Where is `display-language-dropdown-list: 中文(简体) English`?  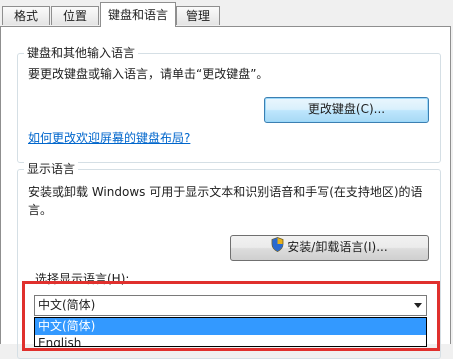 display-language-dropdown-list: 中文(简体) English is located at coordinates (230, 332).